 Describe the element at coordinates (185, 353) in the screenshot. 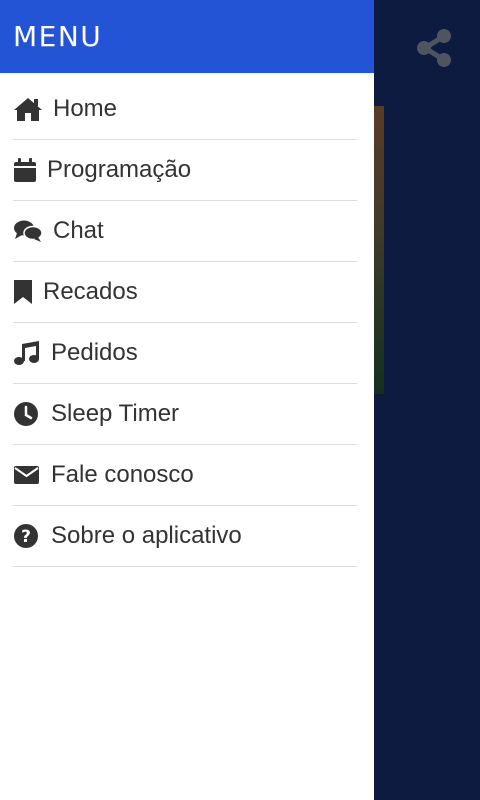

I see `menu-item-pedidos: Pedidos` at that location.